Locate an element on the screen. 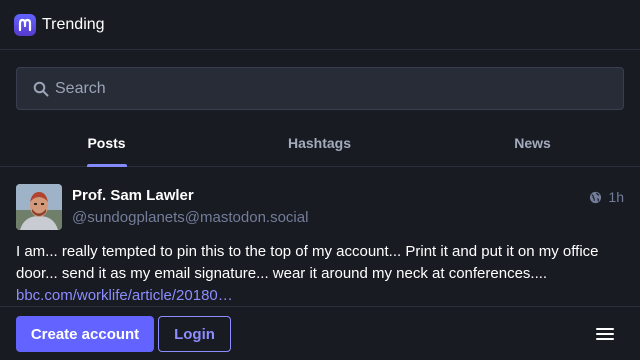 The width and height of the screenshot is (640, 360). globe-icon is located at coordinates (596, 197).